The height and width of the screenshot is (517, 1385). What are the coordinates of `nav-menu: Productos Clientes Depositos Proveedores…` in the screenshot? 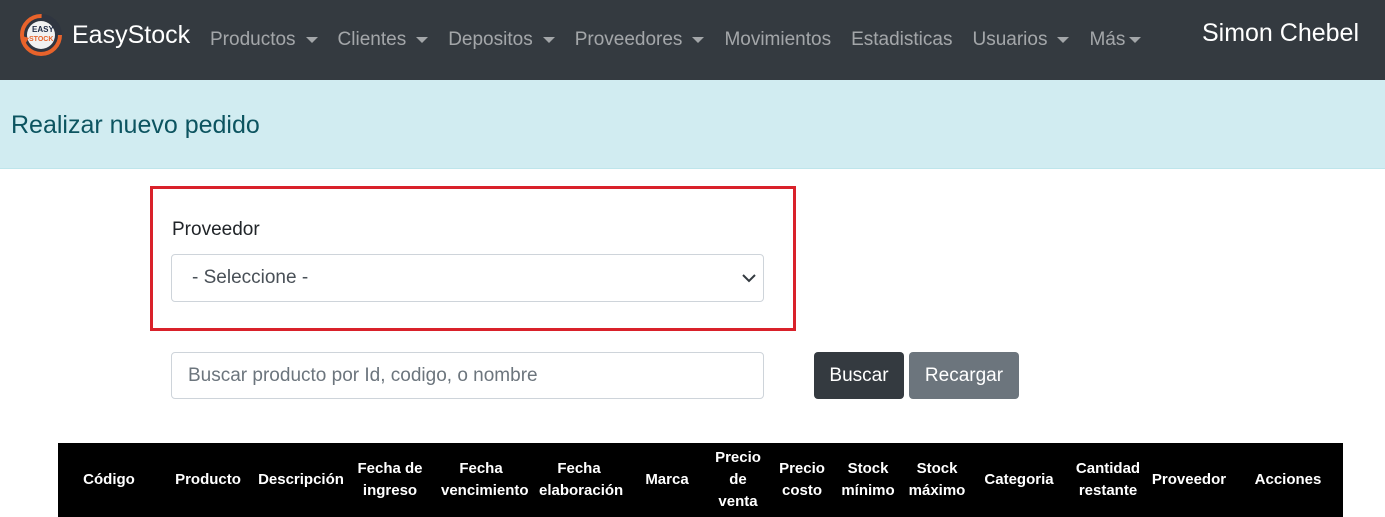 It's located at (685, 40).